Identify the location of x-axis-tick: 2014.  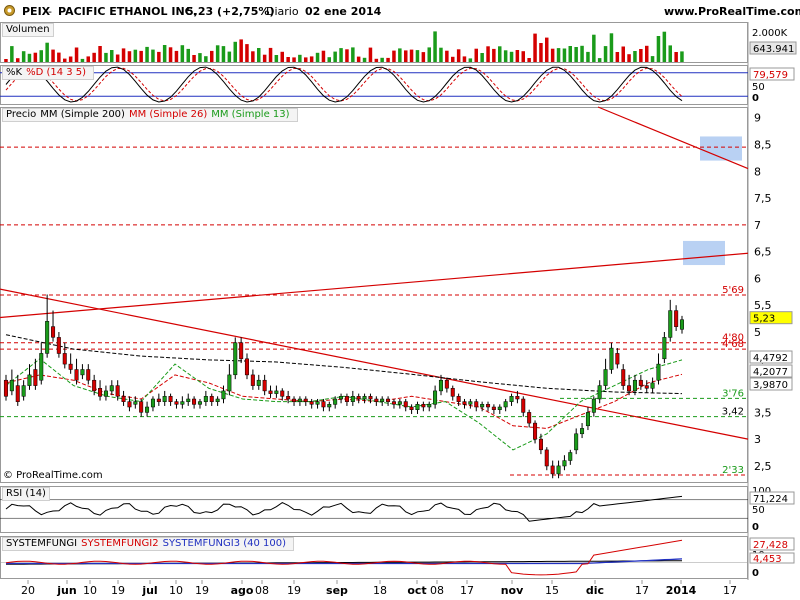
(681, 590).